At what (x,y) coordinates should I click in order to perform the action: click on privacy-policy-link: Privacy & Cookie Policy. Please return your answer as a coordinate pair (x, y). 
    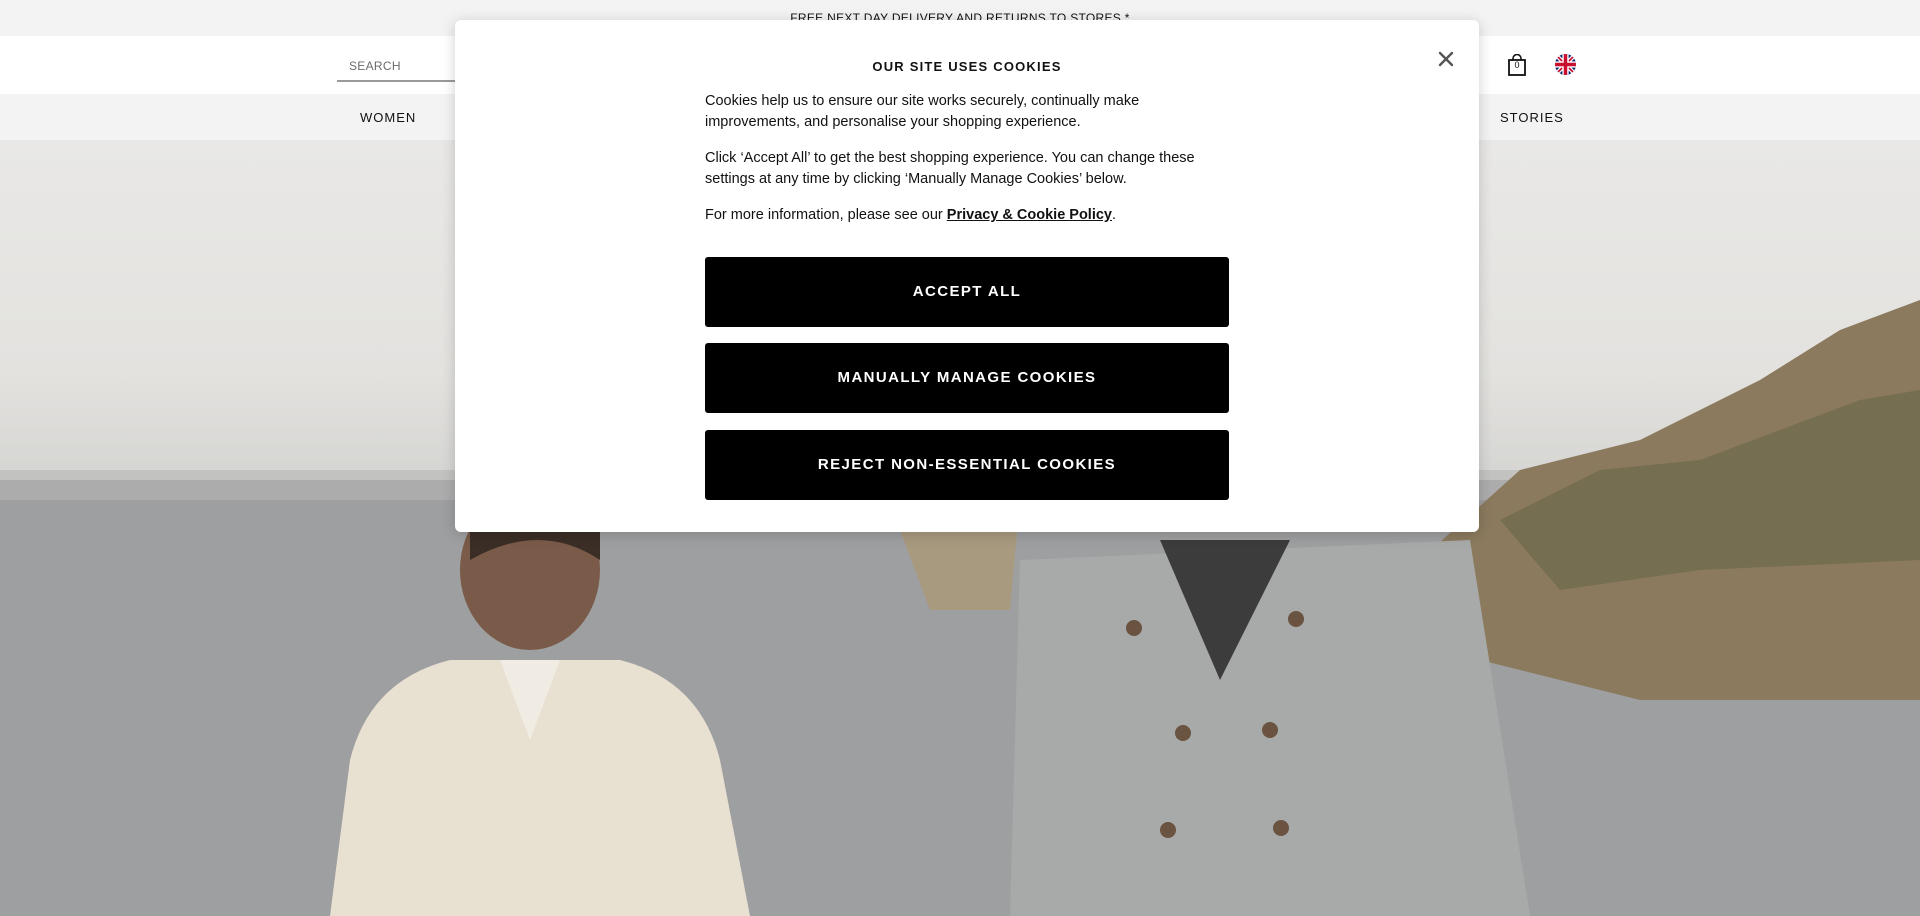
    Looking at the image, I should click on (1029, 215).